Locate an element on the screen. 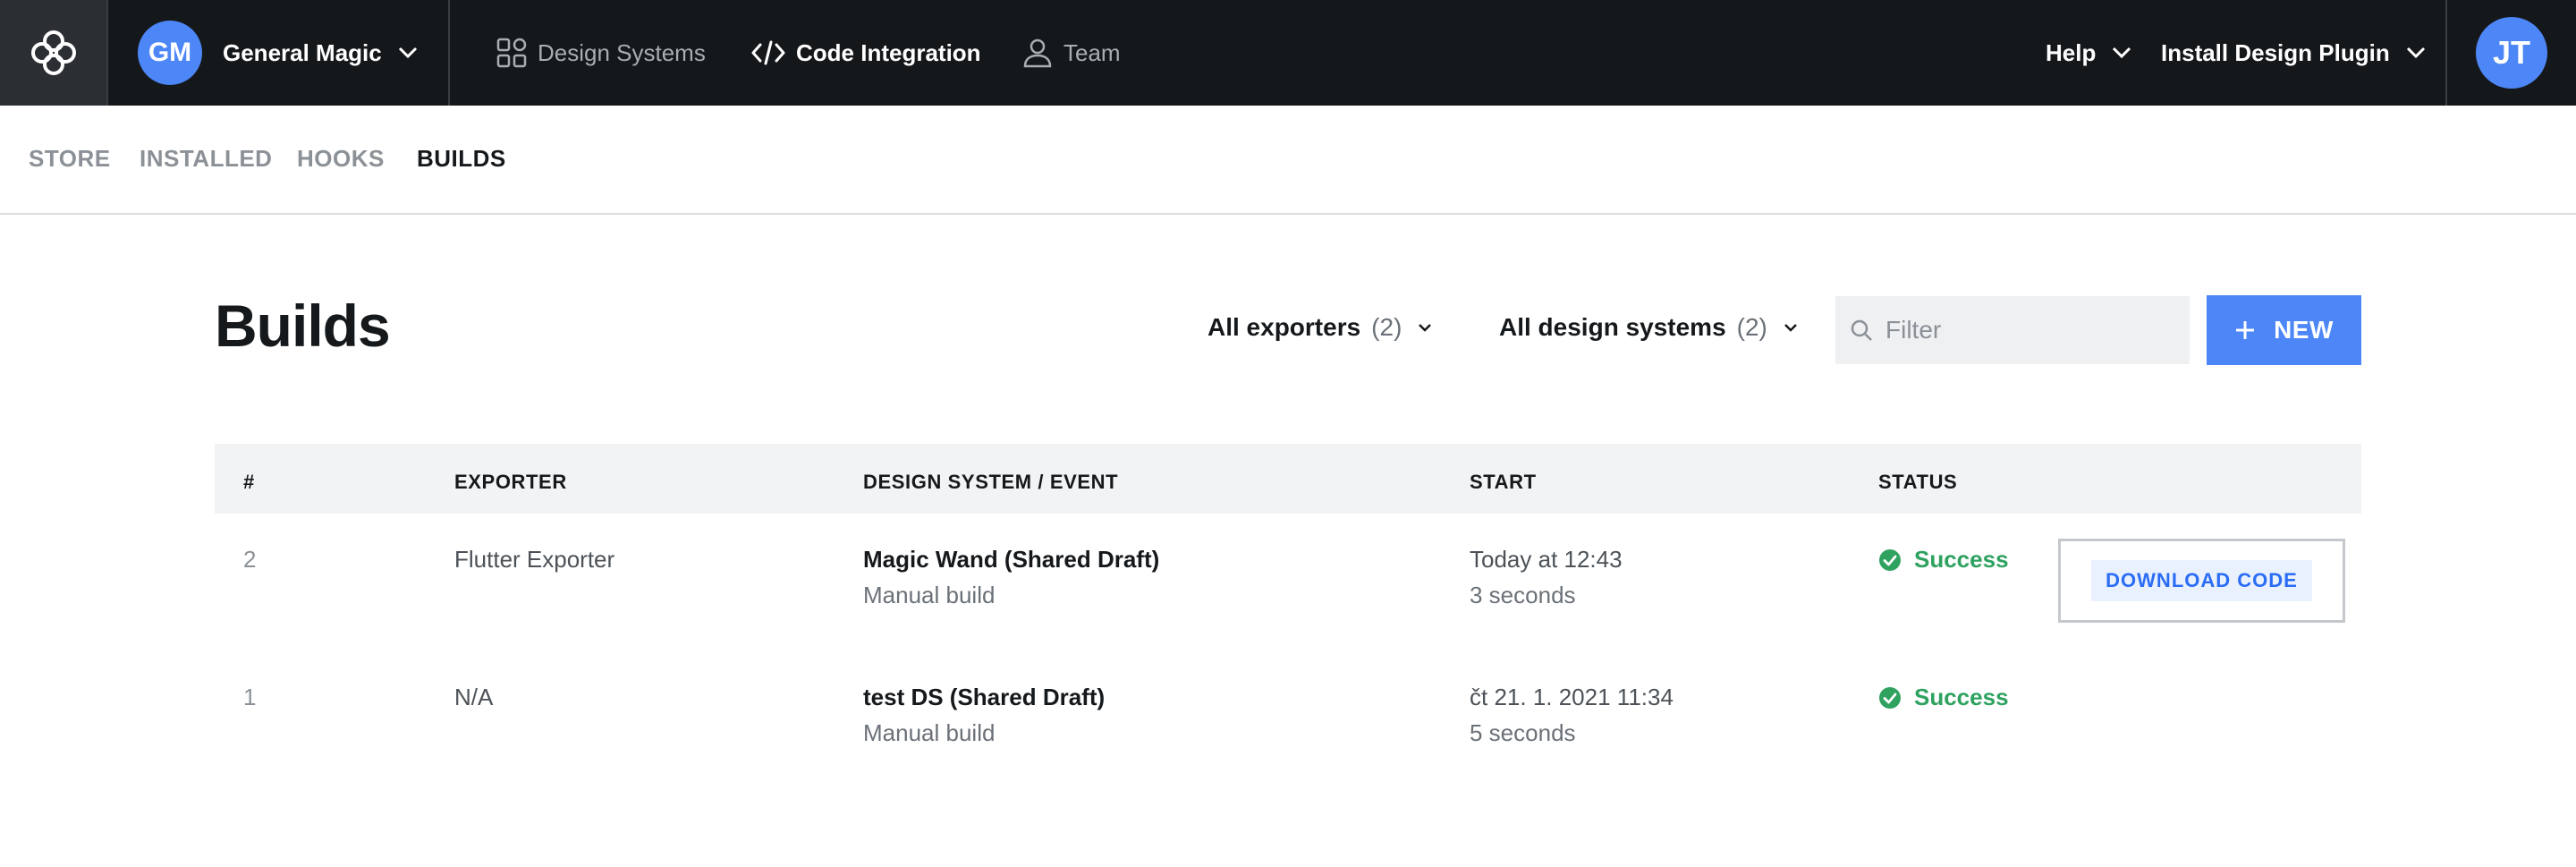  nav-design-systems: Design Systems is located at coordinates (601, 53).